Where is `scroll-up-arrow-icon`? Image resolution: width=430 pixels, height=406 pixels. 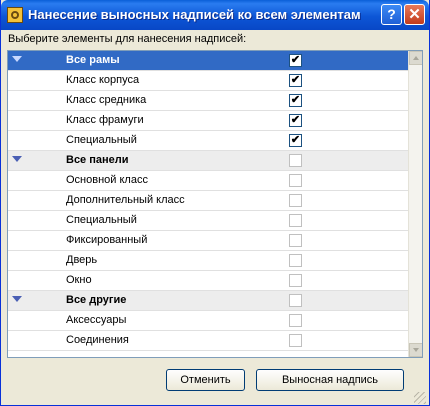
scroll-up-arrow-icon is located at coordinates (415, 58).